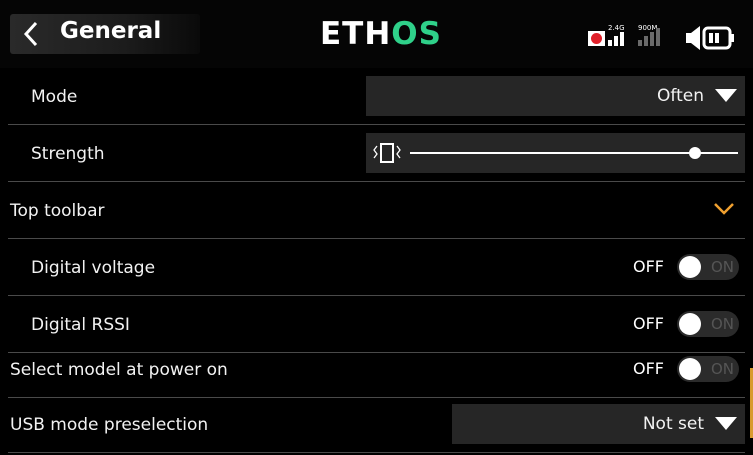  Describe the element at coordinates (647, 28) in the screenshot. I see `band-900-label: 900M` at that location.